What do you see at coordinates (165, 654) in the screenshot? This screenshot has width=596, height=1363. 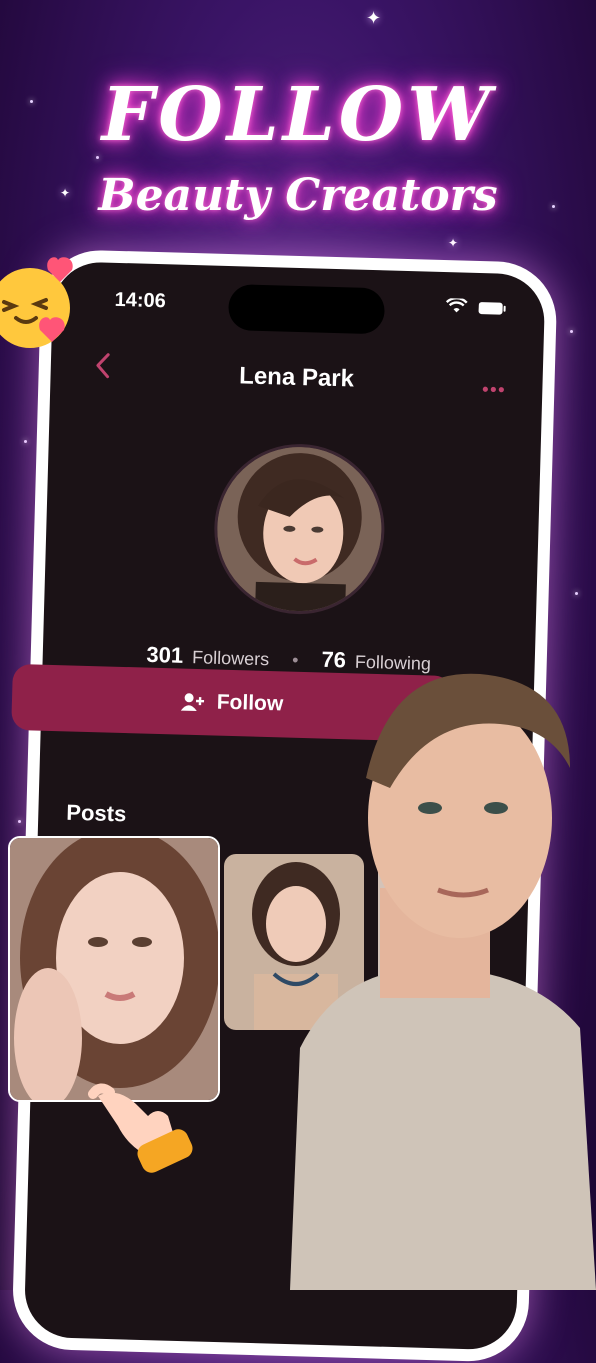 I see `followers-count: 301` at bounding box center [165, 654].